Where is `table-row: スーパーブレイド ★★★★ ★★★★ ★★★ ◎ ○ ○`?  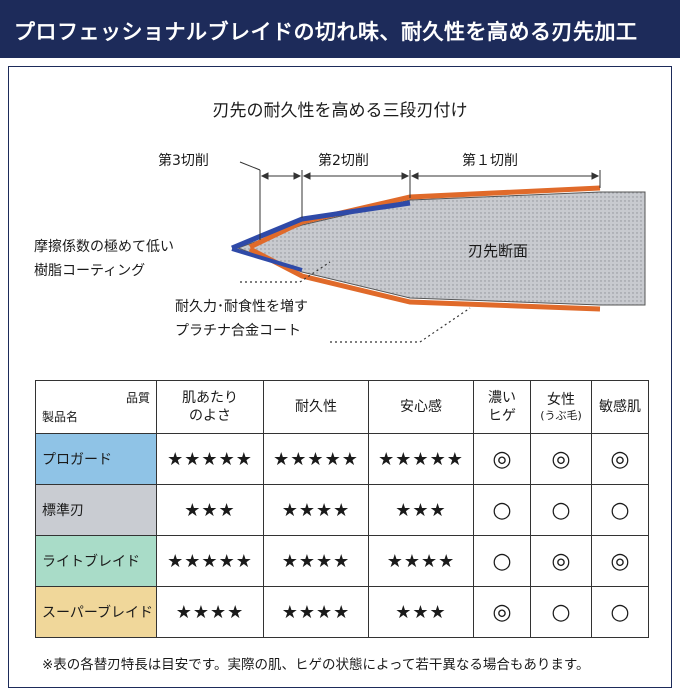
table-row: スーパーブレイド ★★★★ ★★★★ ★★★ ◎ ○ ○ is located at coordinates (342, 612).